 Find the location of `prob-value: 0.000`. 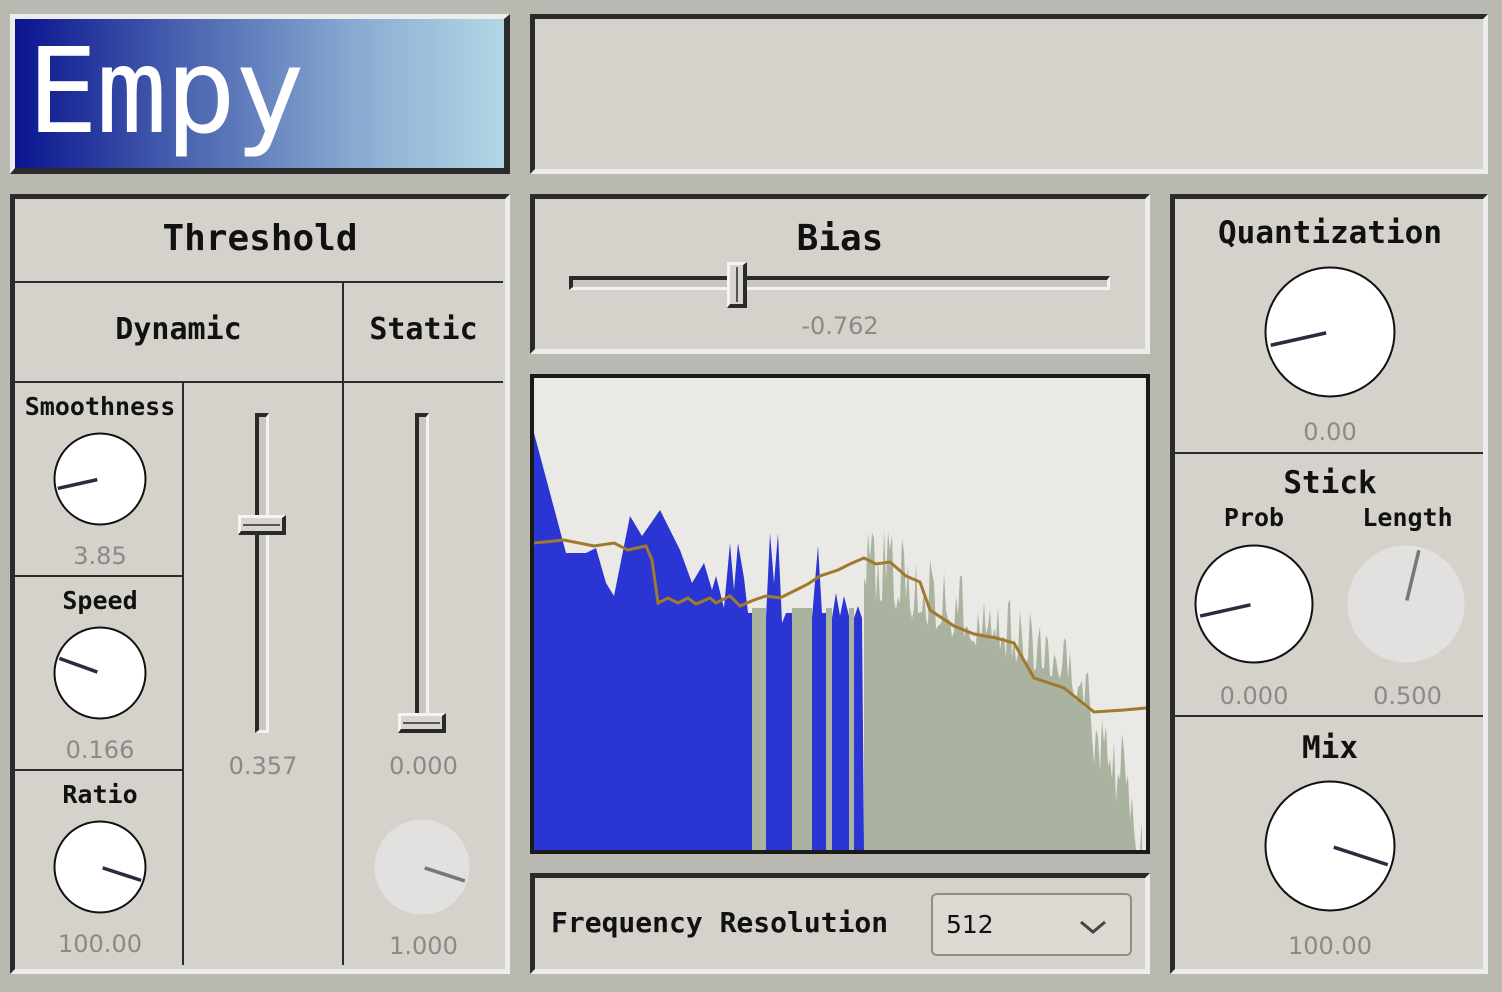

prob-value: 0.000 is located at coordinates (1254, 696).